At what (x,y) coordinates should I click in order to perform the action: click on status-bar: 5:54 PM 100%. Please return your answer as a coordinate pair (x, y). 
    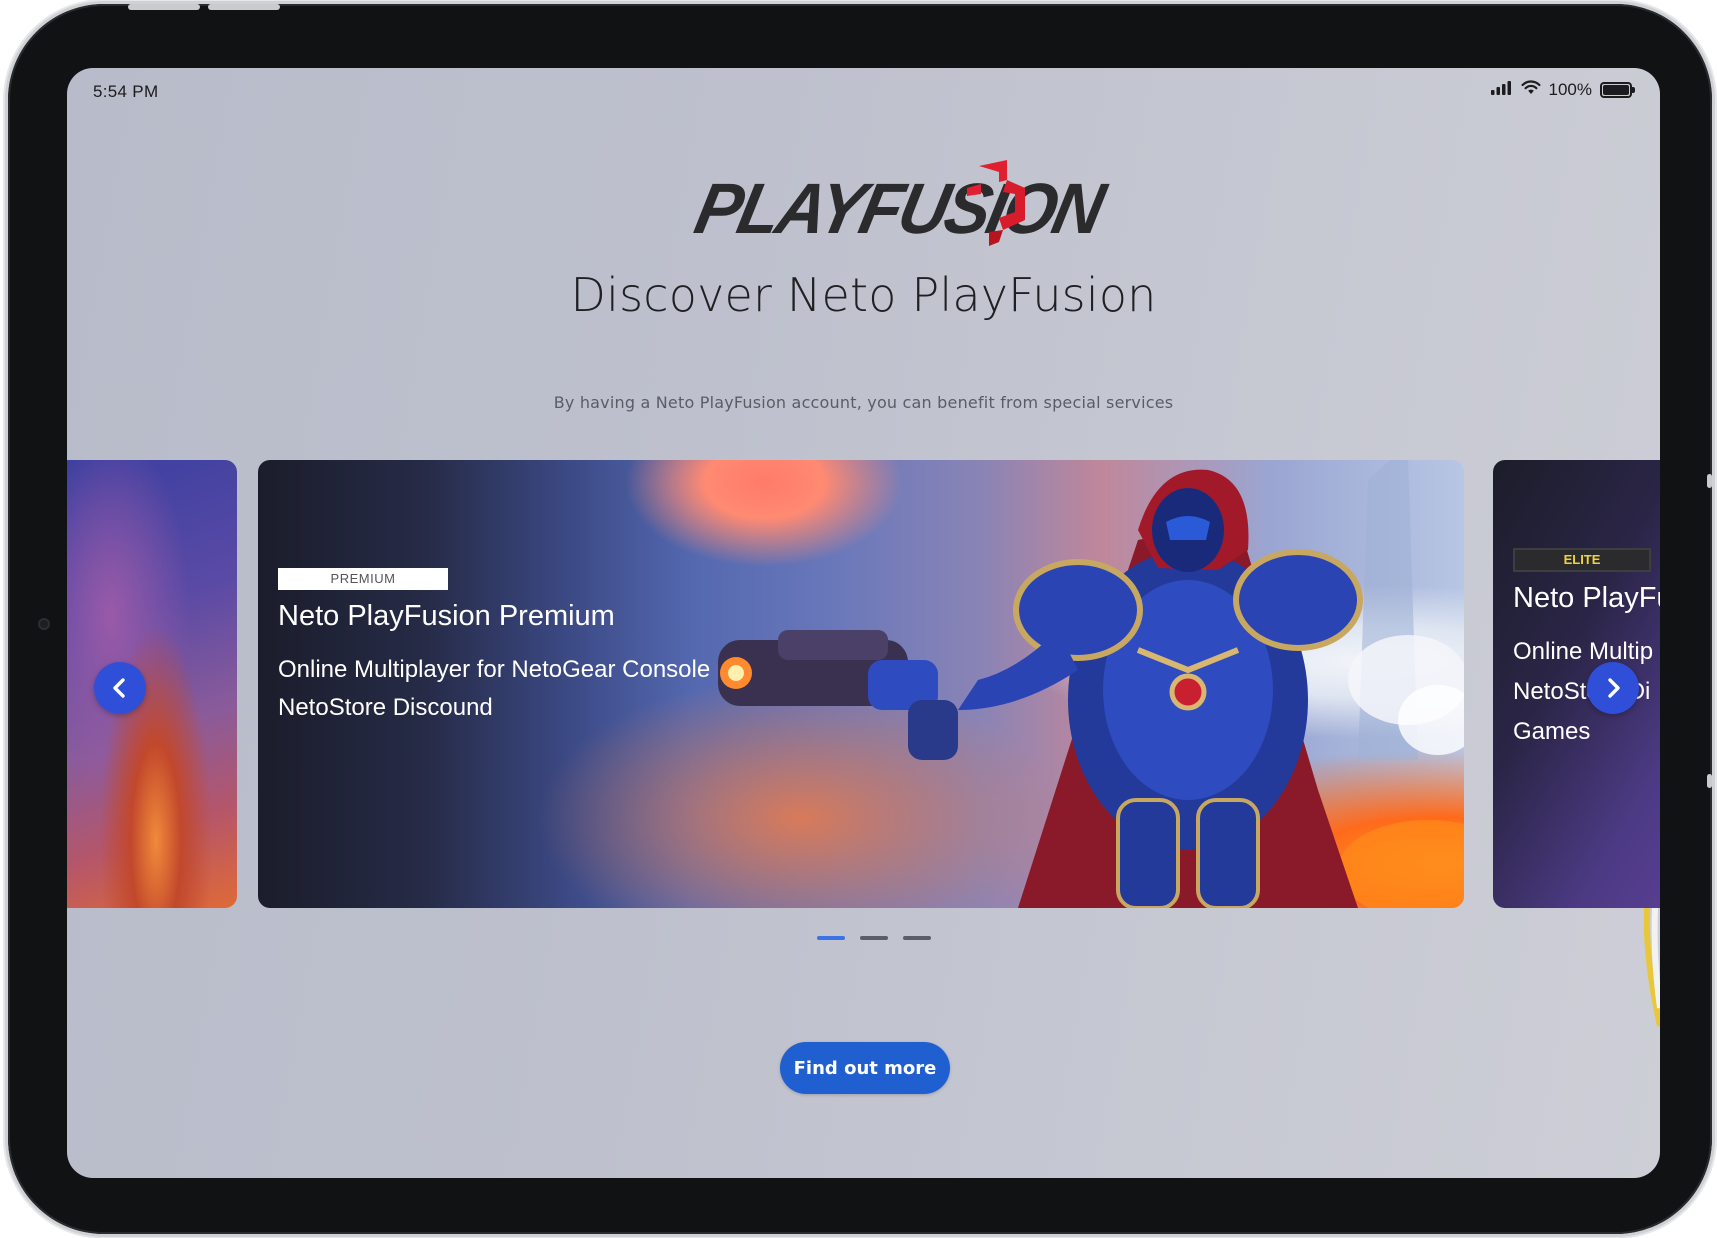
    Looking at the image, I should click on (863, 92).